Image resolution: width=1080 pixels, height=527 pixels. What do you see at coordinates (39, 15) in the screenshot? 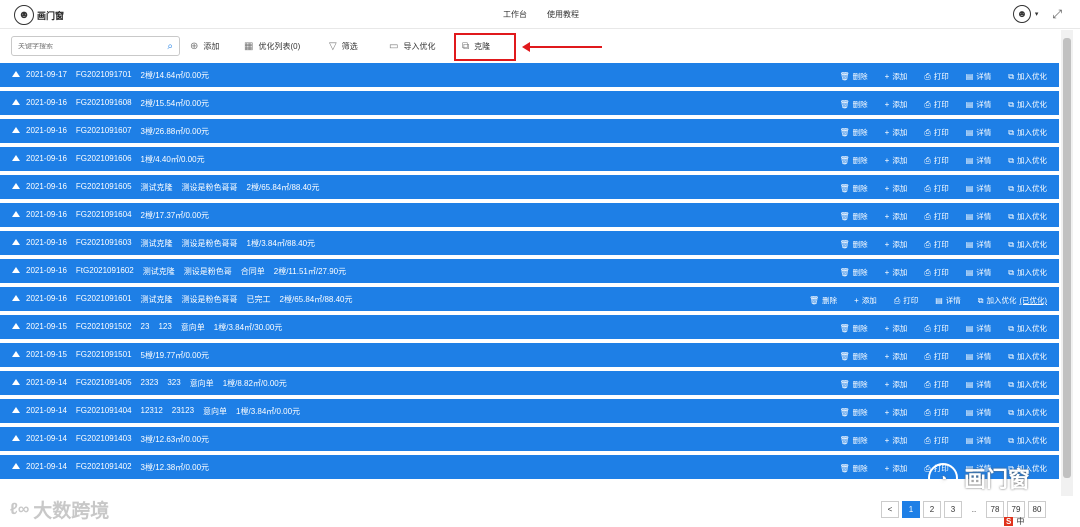
I see `app-logo: ☻ 画门窗` at bounding box center [39, 15].